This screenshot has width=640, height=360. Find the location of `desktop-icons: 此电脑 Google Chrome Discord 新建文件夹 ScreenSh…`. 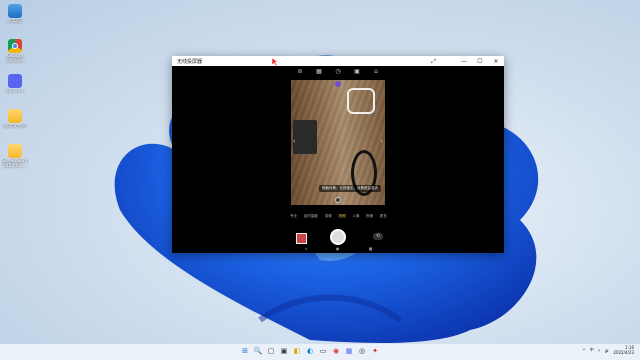

desktop-icons: 此电脑 Google Chrome Discord 新建文件夹 ScreenSh… is located at coordinates (15, 91).